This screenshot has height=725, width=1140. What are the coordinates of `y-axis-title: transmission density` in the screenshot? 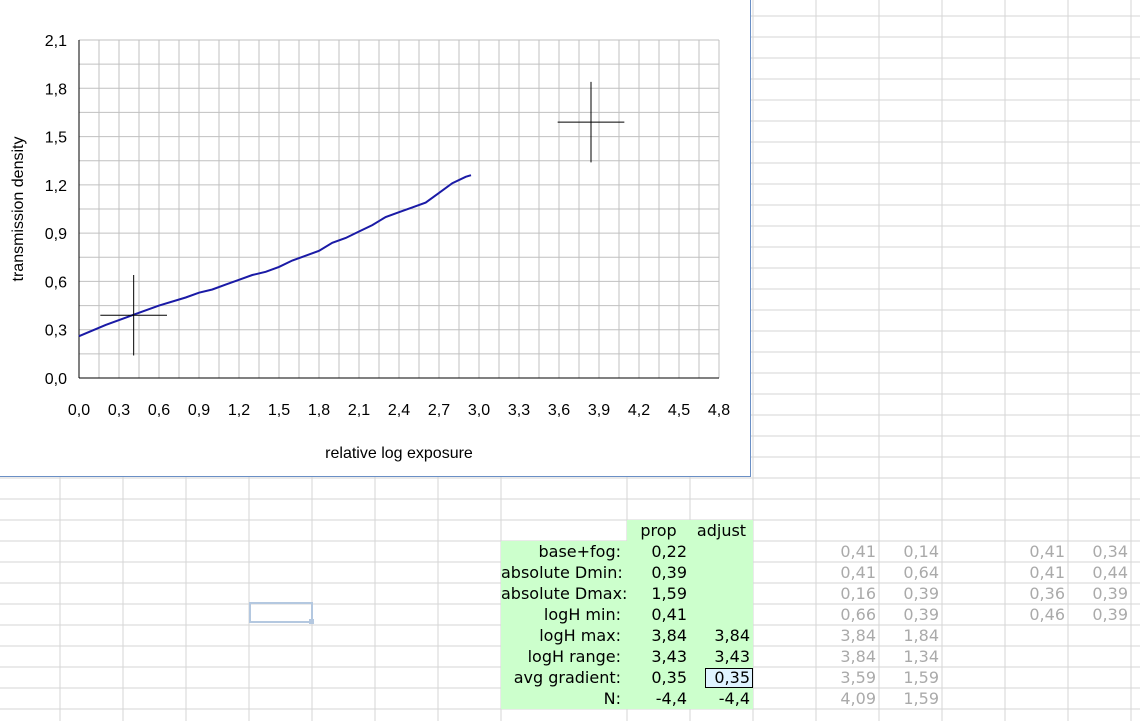 It's located at (18, 209).